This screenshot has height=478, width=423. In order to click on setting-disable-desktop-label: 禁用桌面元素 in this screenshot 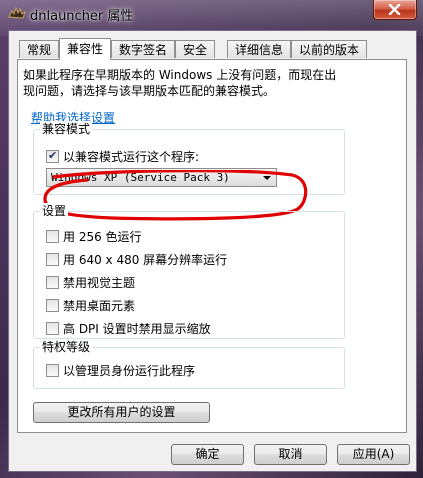, I will do `click(99, 305)`.